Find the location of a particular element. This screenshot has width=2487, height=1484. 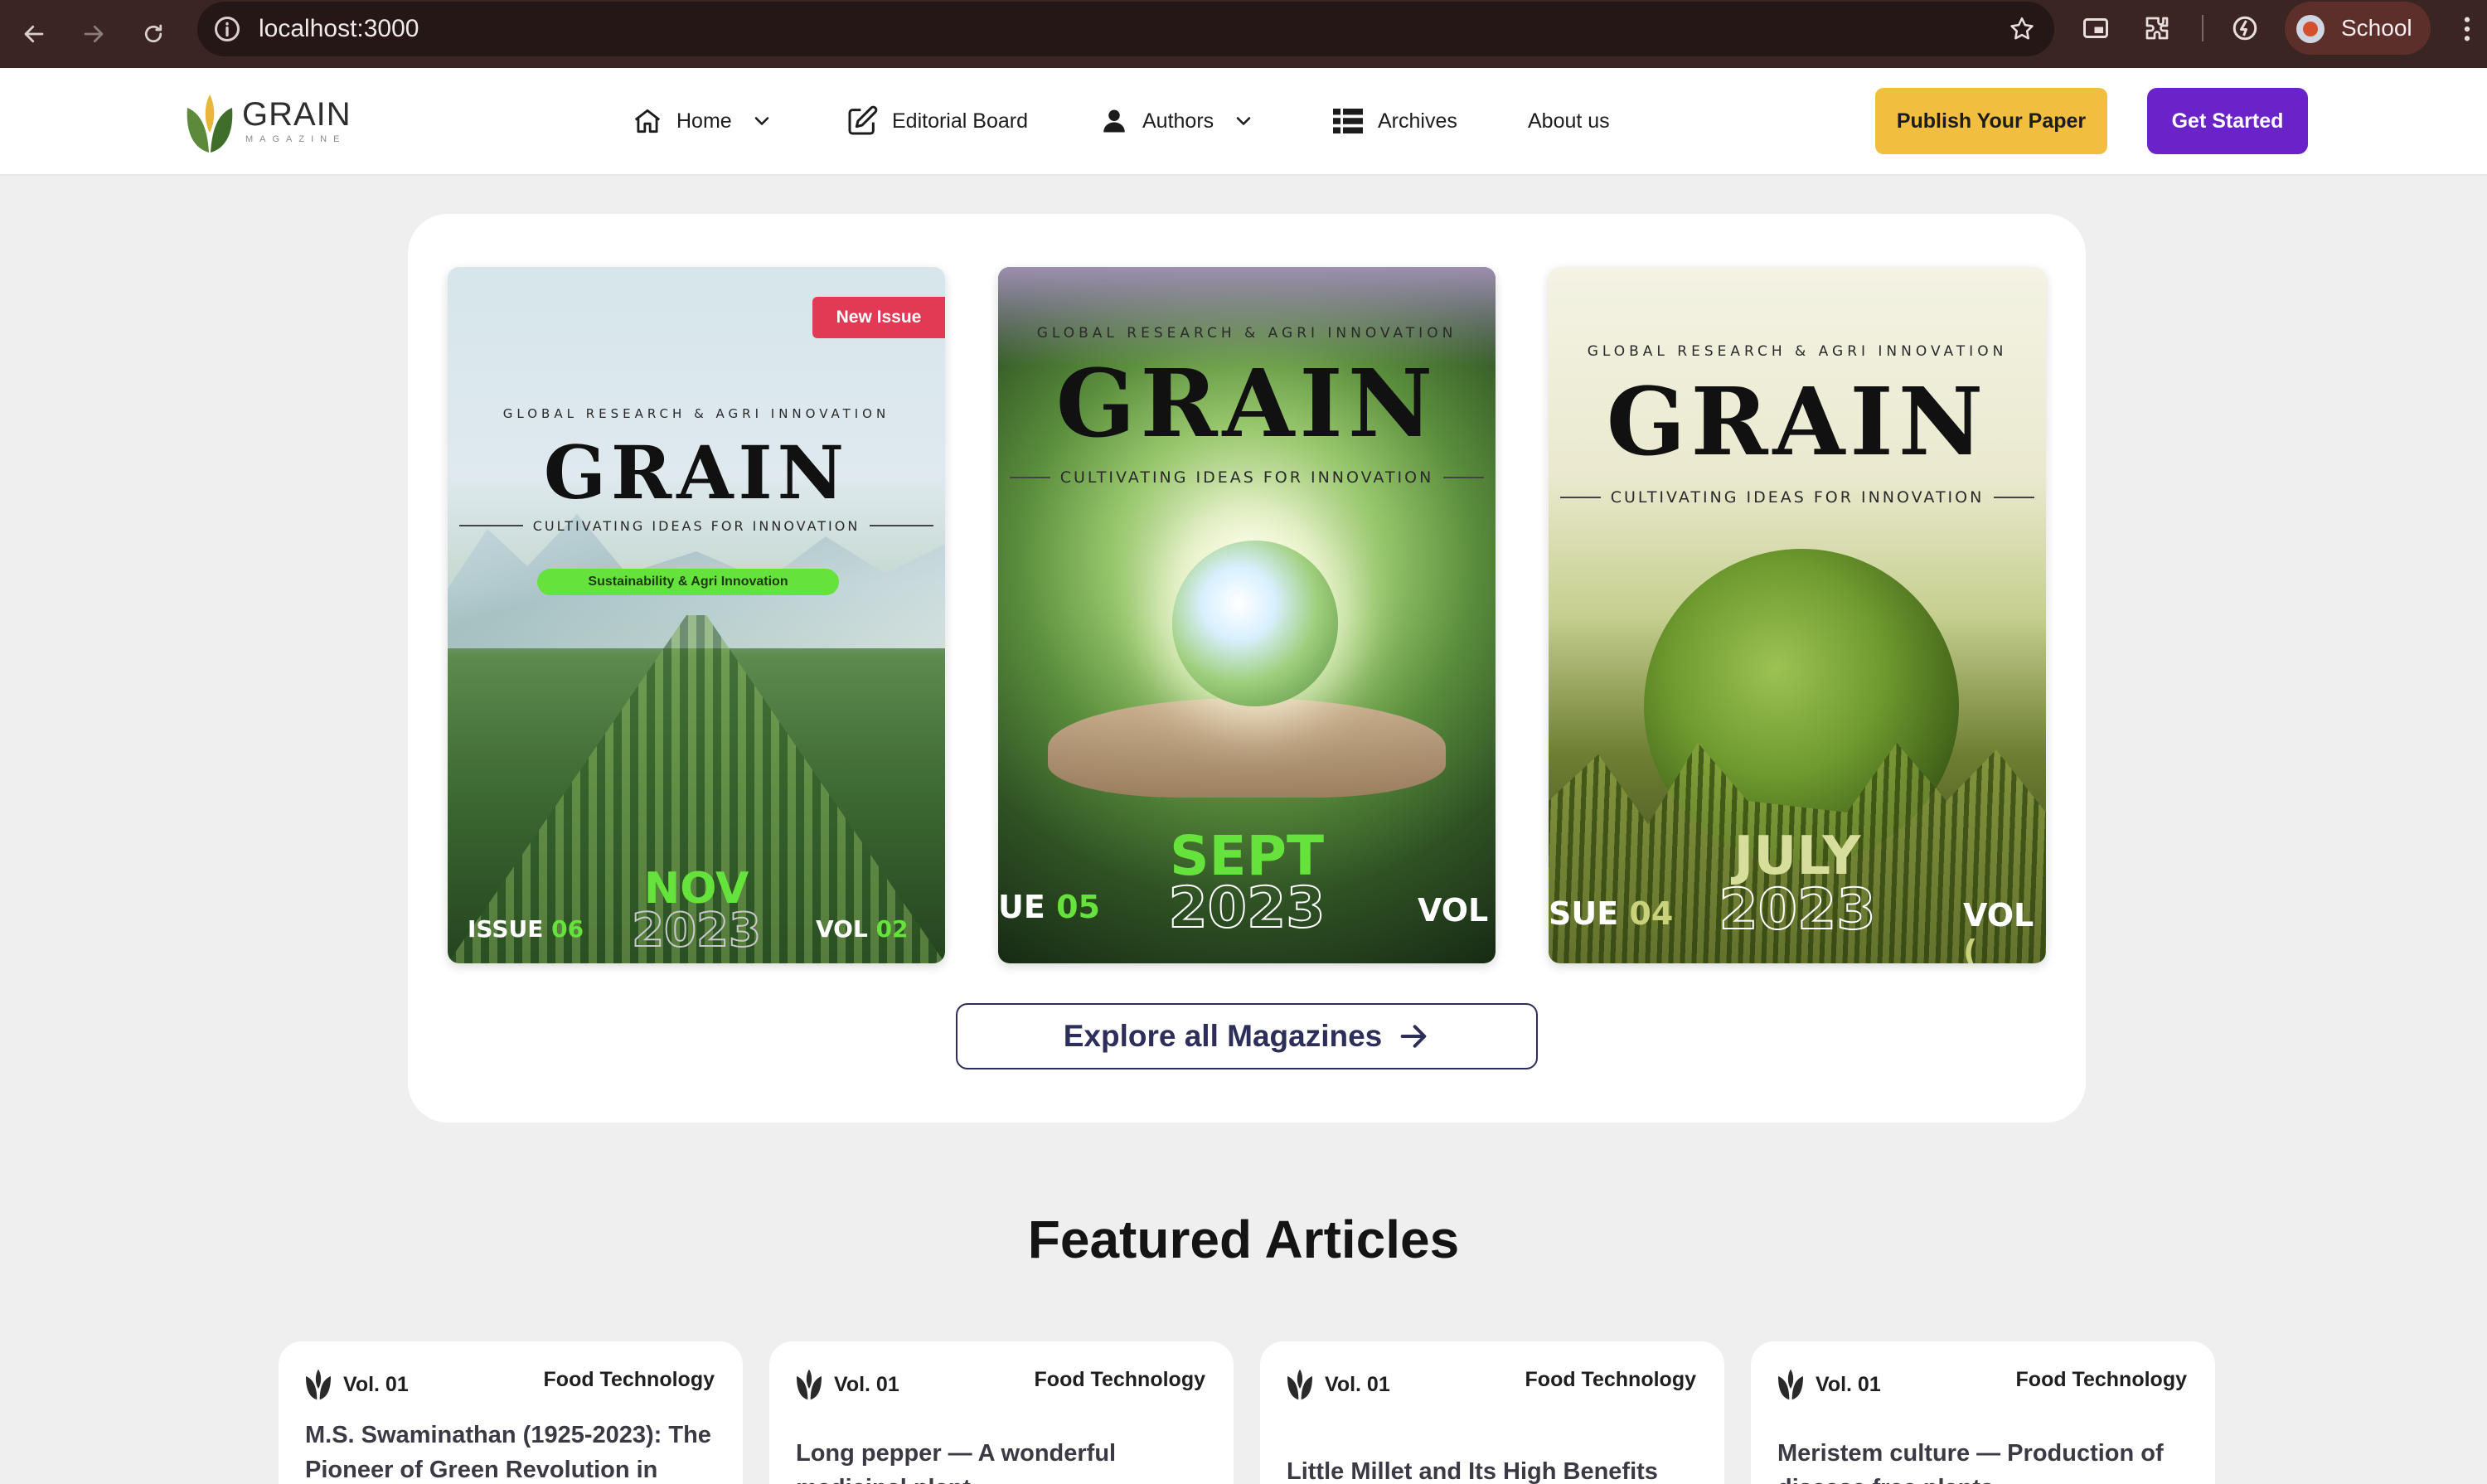

home-icon is located at coordinates (647, 121).